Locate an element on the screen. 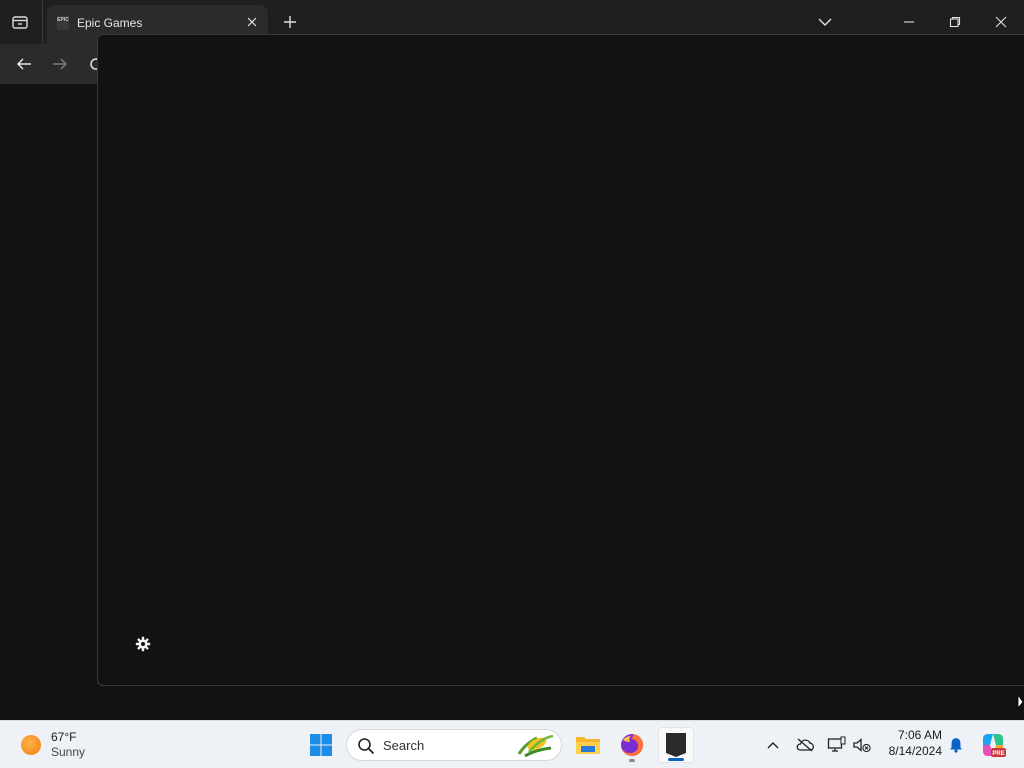 The height and width of the screenshot is (768, 1024). volume-icon is located at coordinates (862, 745).